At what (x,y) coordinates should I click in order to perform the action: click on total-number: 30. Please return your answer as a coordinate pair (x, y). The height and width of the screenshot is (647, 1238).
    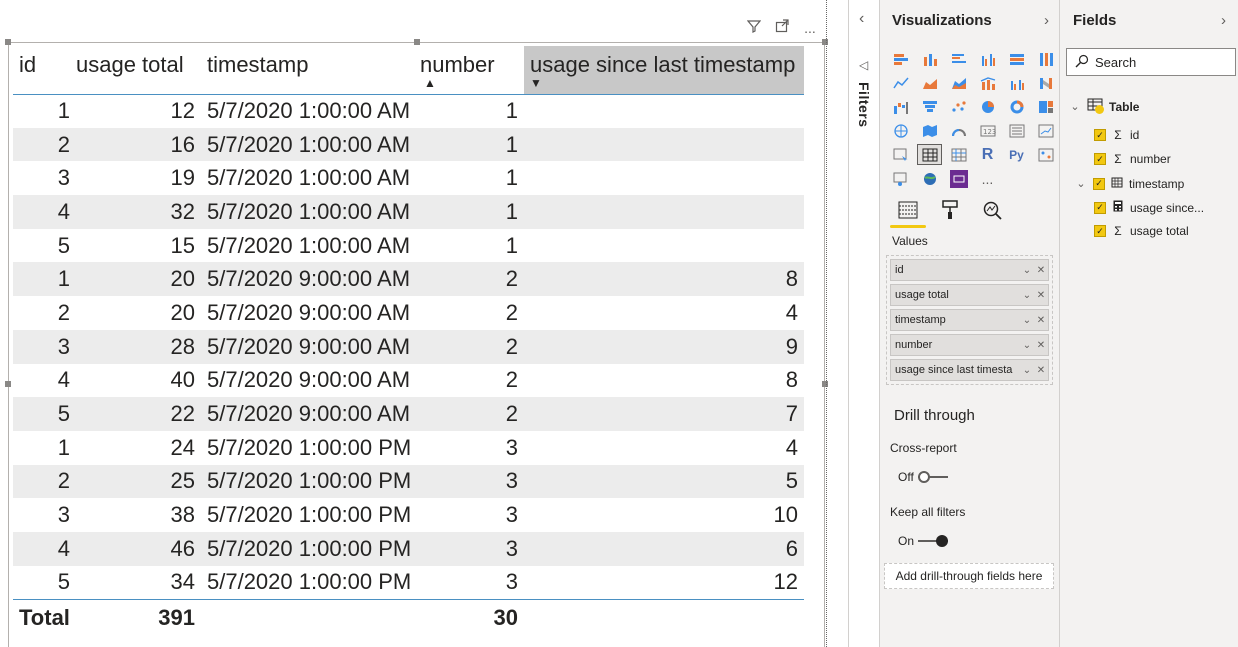
    Looking at the image, I should click on (472, 617).